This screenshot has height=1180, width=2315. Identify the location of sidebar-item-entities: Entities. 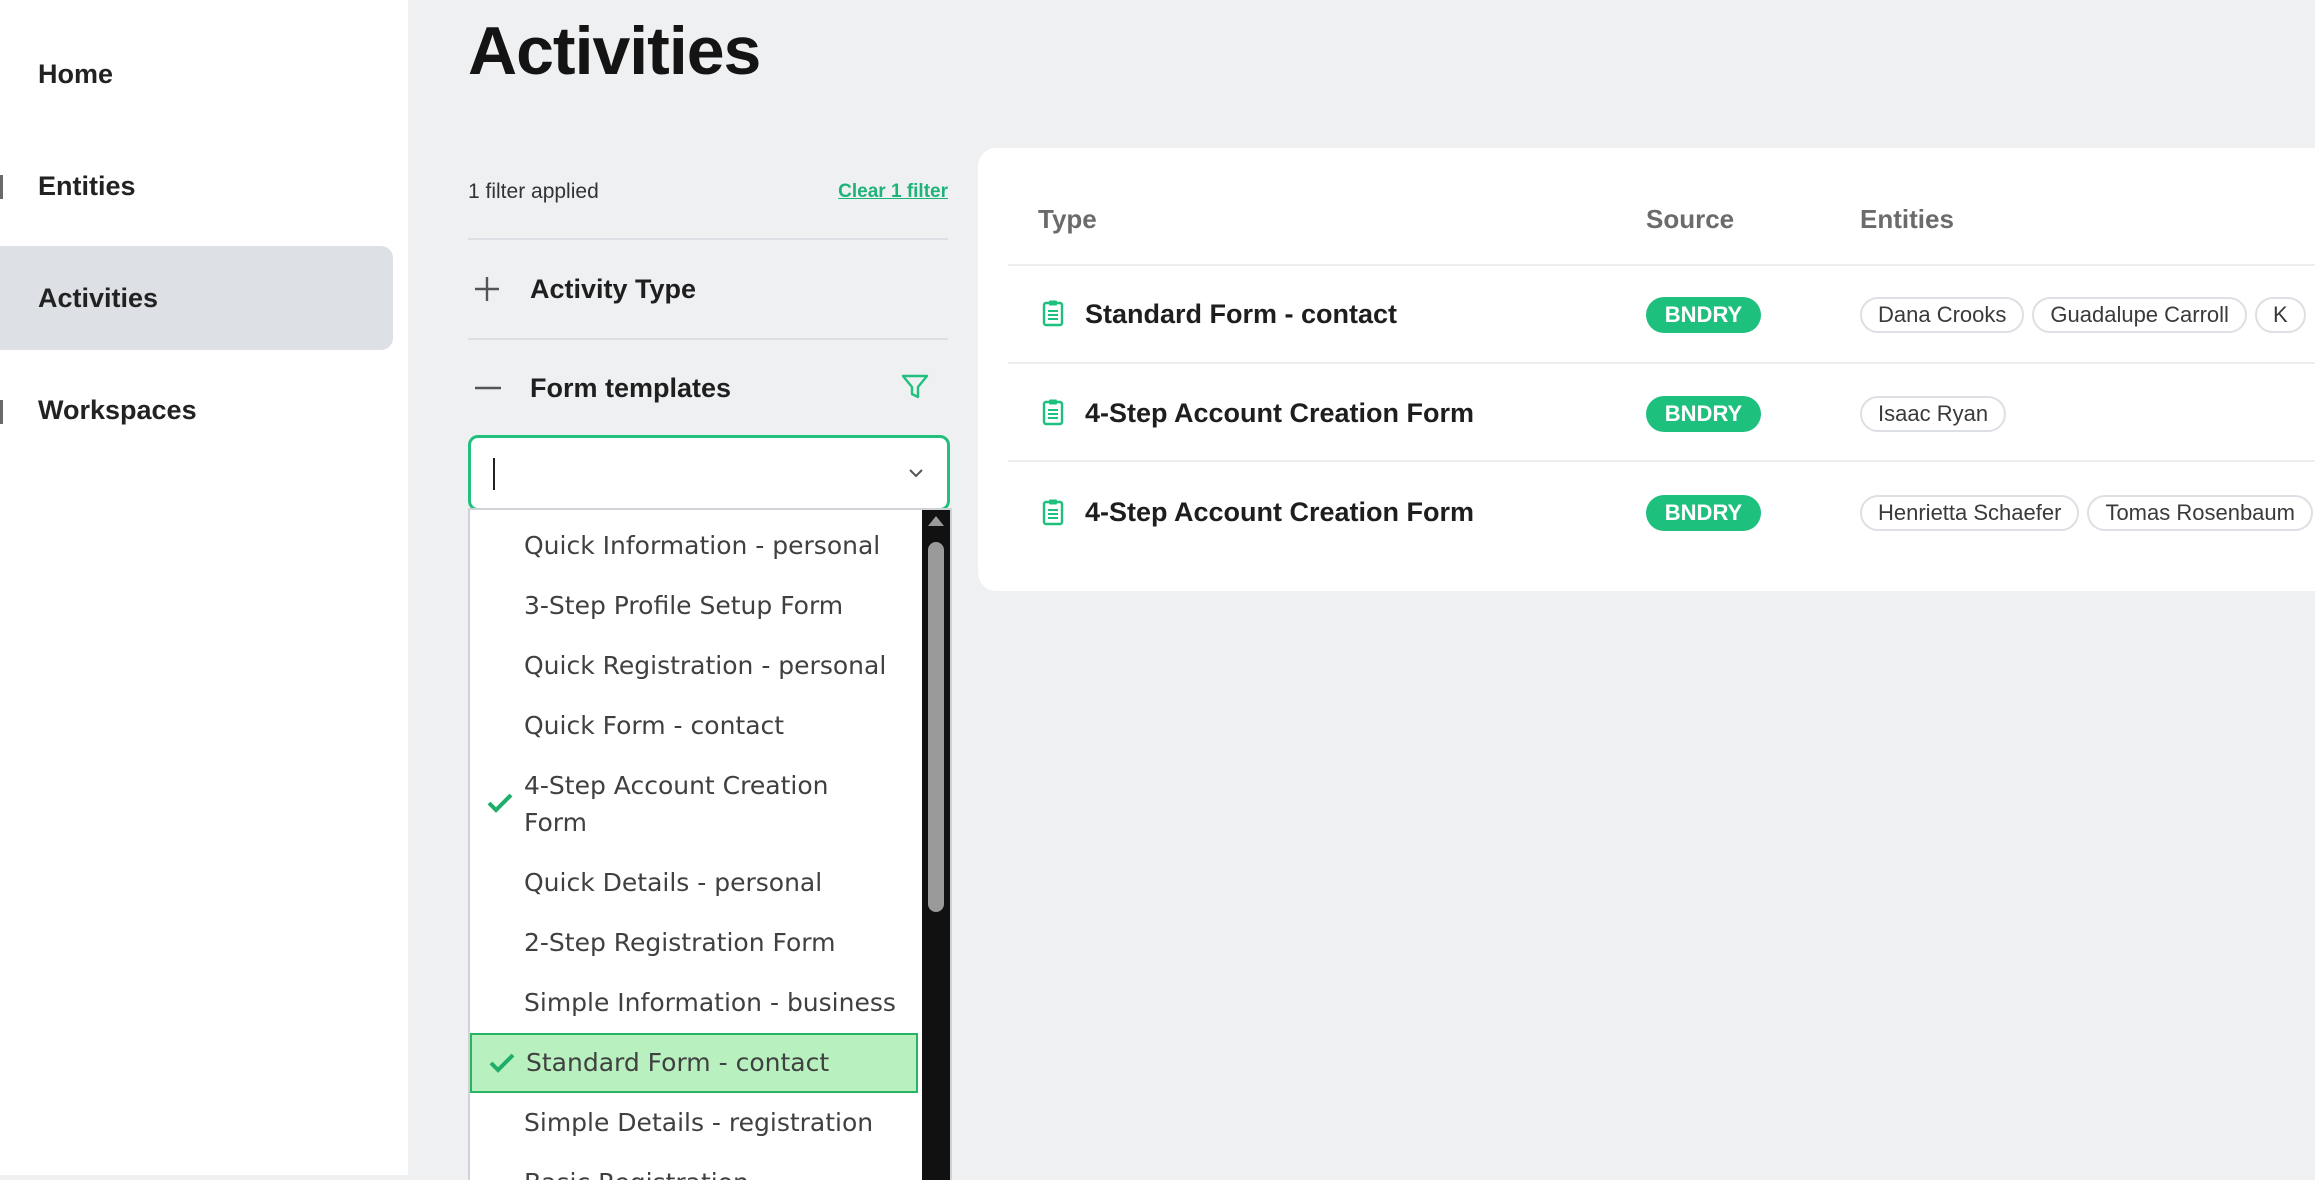
(196, 186).